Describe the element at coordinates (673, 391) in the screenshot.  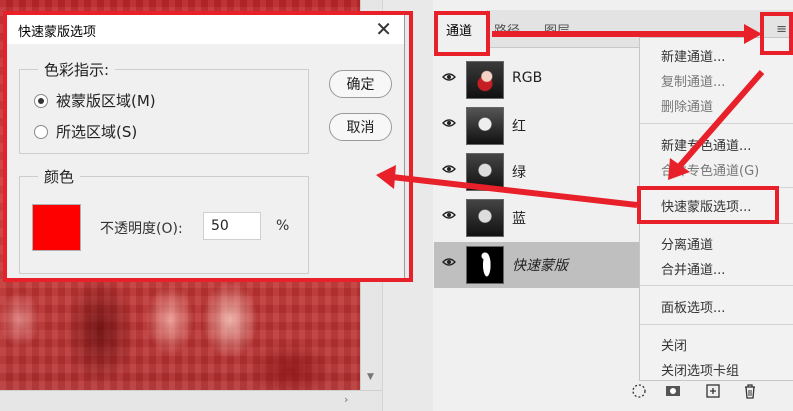
I see `save-selection-icon` at that location.